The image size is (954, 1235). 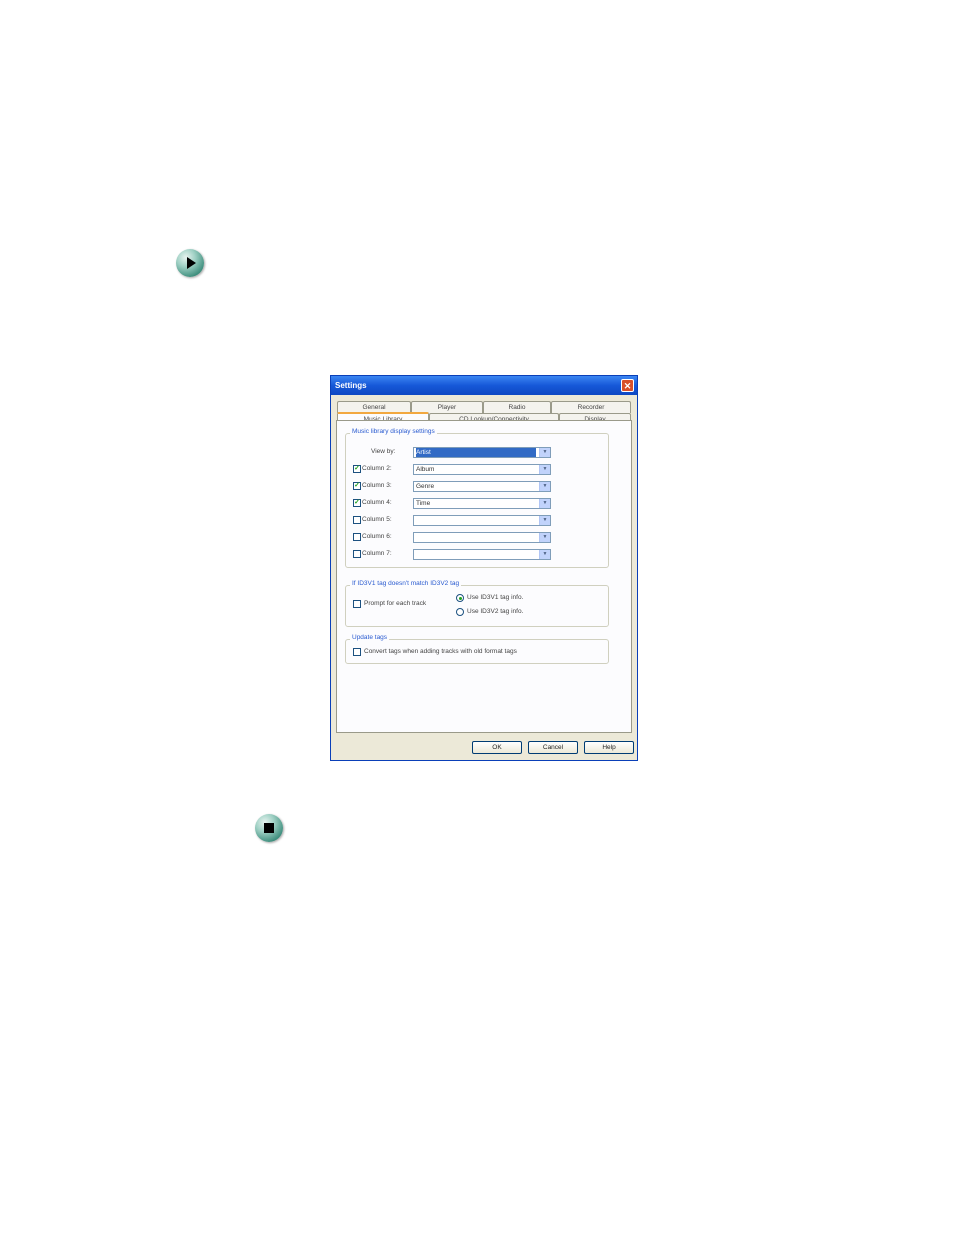 What do you see at coordinates (357, 652) in the screenshot?
I see `convert-tags-checkbox` at bounding box center [357, 652].